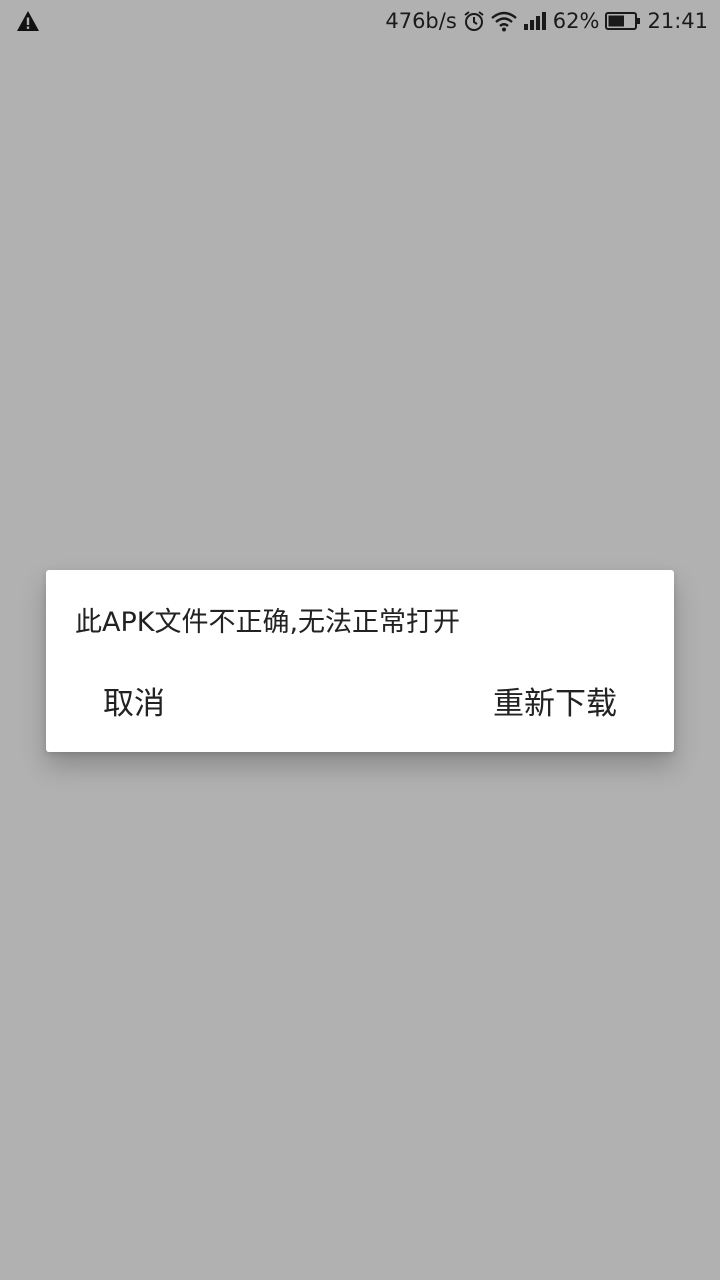 The width and height of the screenshot is (720, 1280). Describe the element at coordinates (534, 21) in the screenshot. I see `signal-bars-icon` at that location.